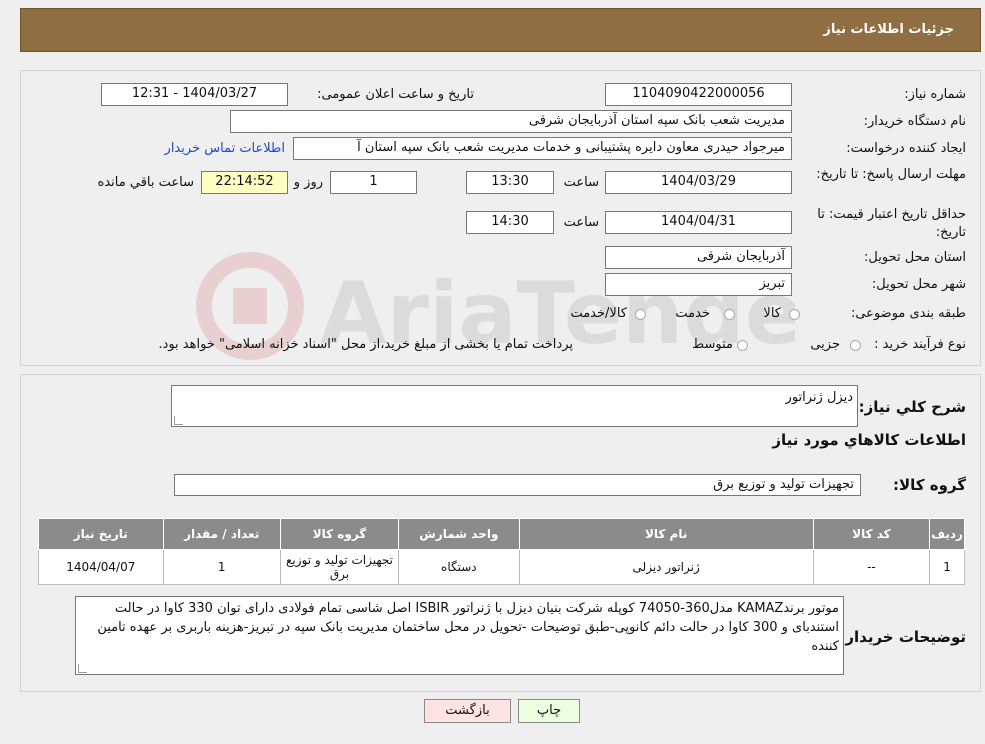  Describe the element at coordinates (869, 440) in the screenshot. I see `items-section-title: اطلاعات کالاهاي مورد نياز` at that location.